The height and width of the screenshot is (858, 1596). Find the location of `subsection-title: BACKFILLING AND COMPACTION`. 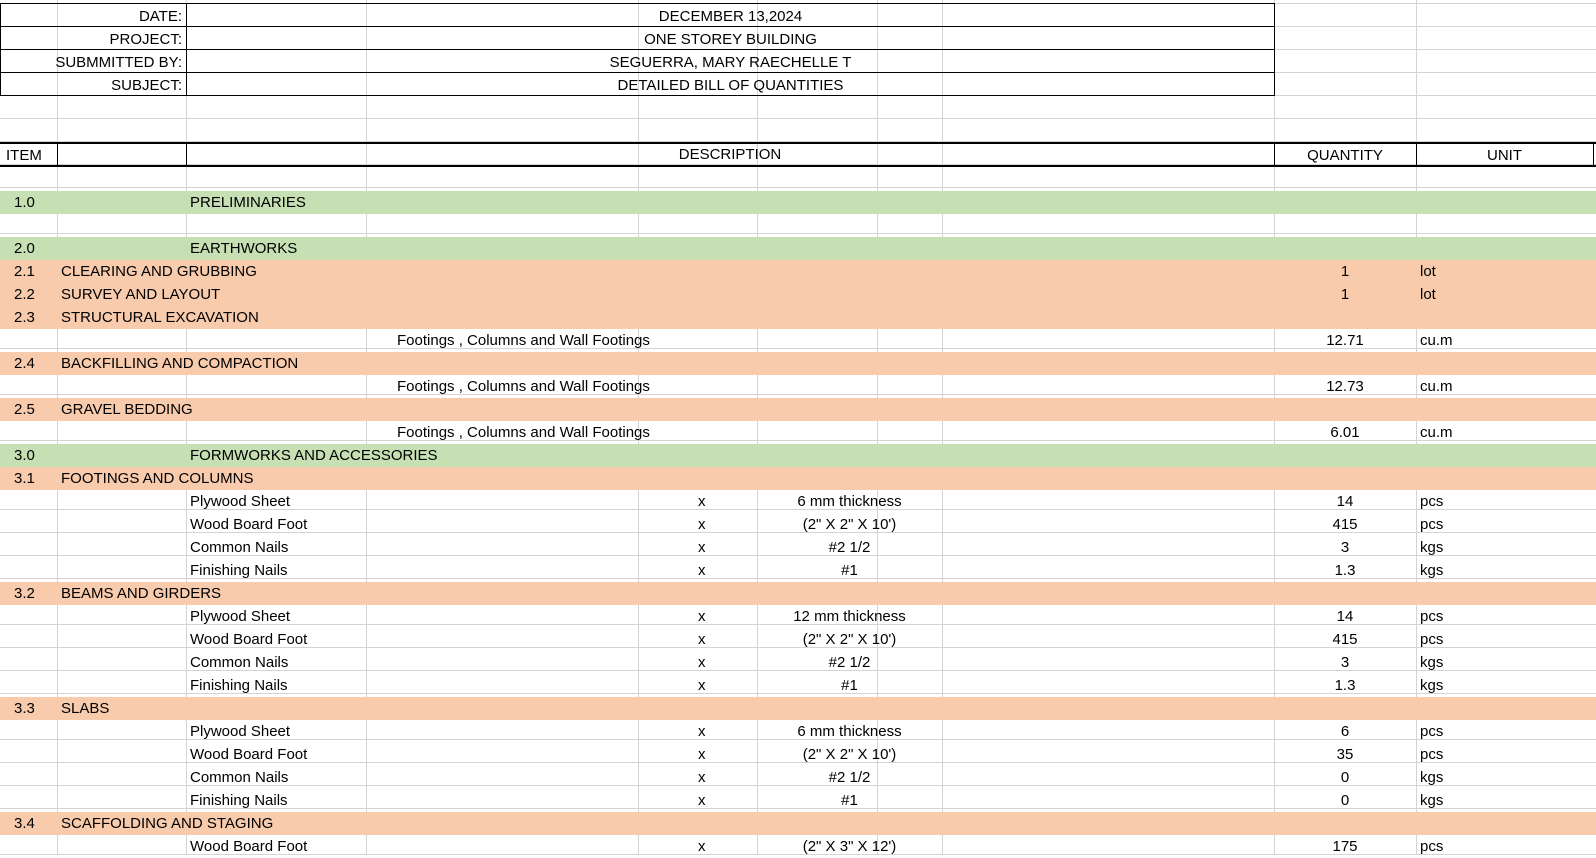

subsection-title: BACKFILLING AND COMPACTION is located at coordinates (180, 363).